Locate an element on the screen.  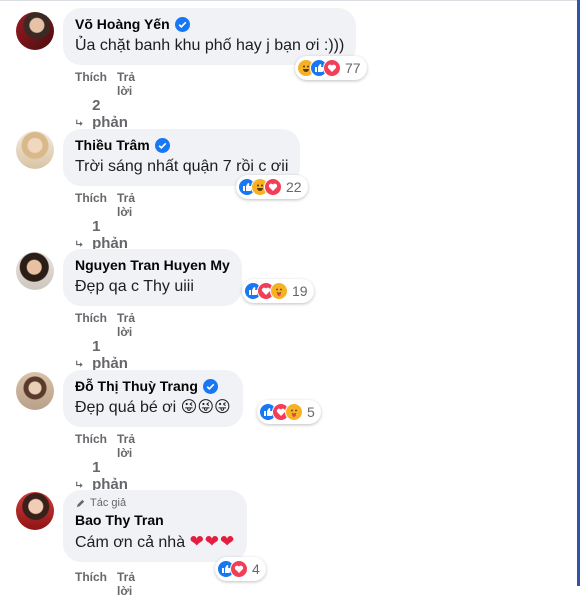
reaction-summary: 4 is located at coordinates (240, 569).